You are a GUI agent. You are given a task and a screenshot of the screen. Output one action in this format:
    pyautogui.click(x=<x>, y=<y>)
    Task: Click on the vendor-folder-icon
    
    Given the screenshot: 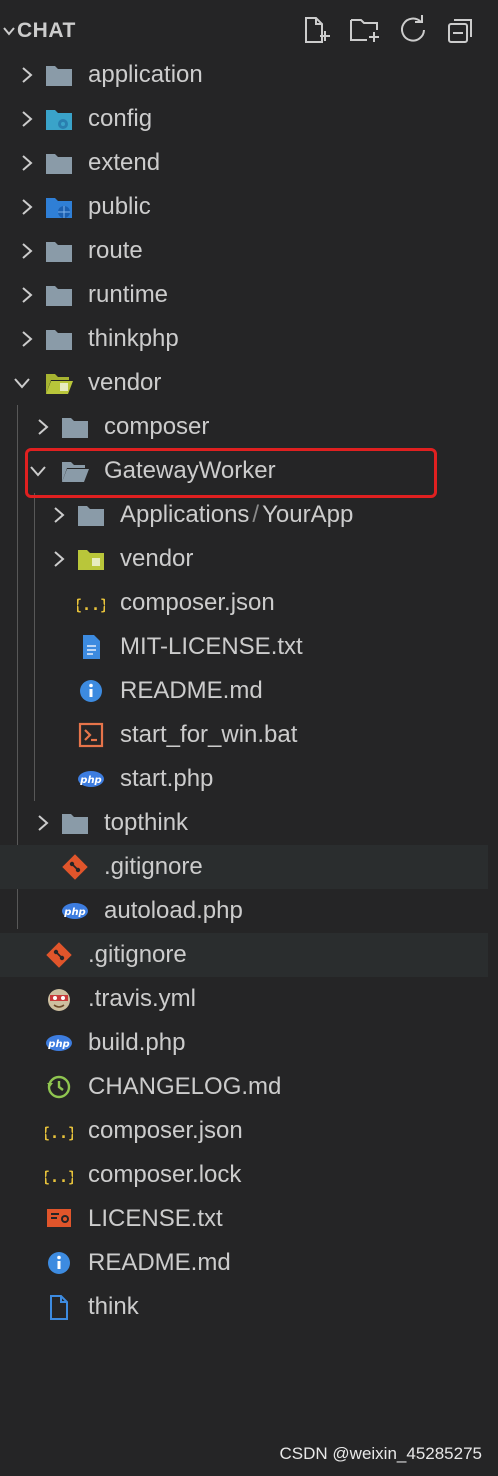 What is the action you would take?
    pyautogui.click(x=91, y=560)
    